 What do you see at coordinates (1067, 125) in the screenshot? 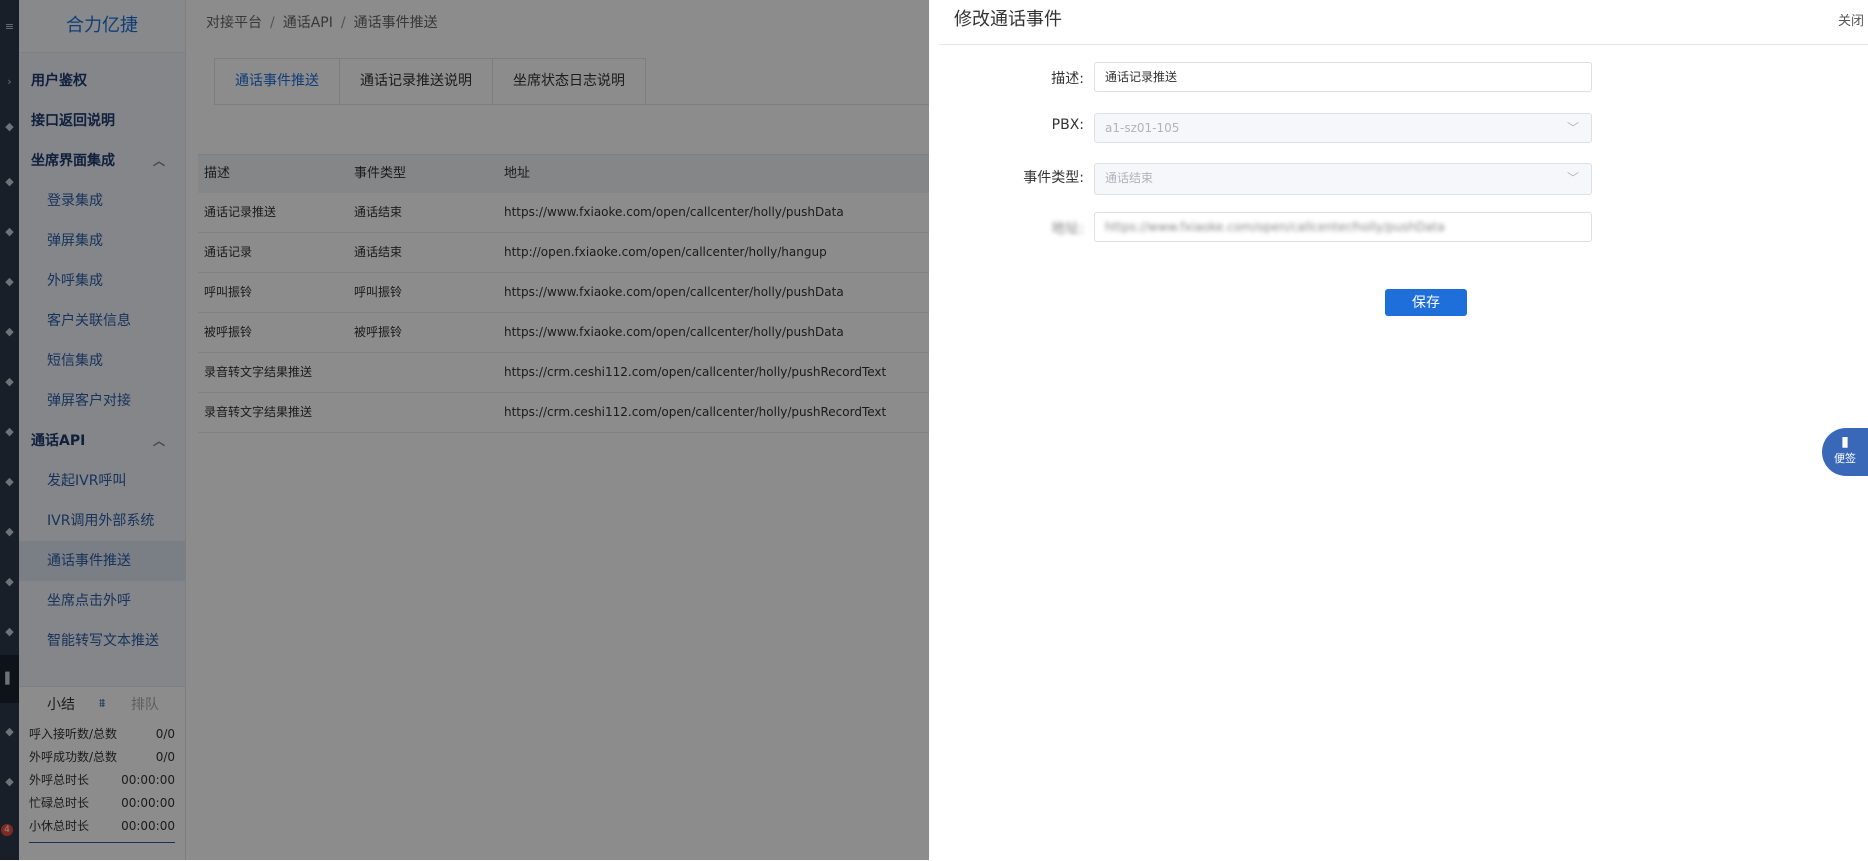
I see `pbx-label: PBX:` at bounding box center [1067, 125].